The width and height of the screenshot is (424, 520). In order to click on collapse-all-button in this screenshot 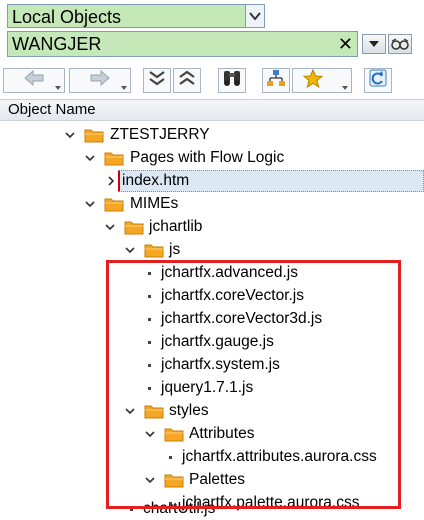, I will do `click(187, 80)`.